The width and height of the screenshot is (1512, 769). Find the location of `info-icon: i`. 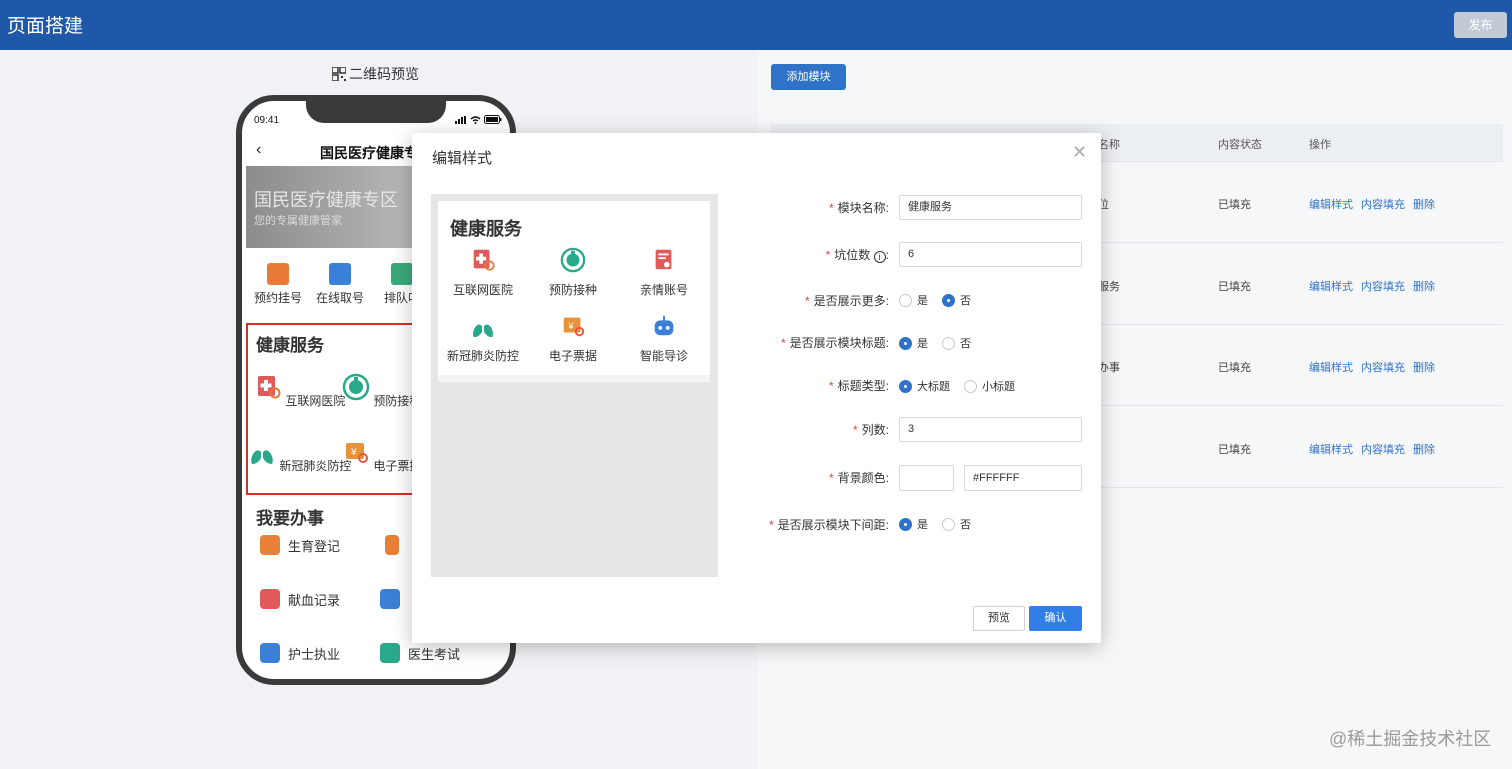

info-icon: i is located at coordinates (879, 257).